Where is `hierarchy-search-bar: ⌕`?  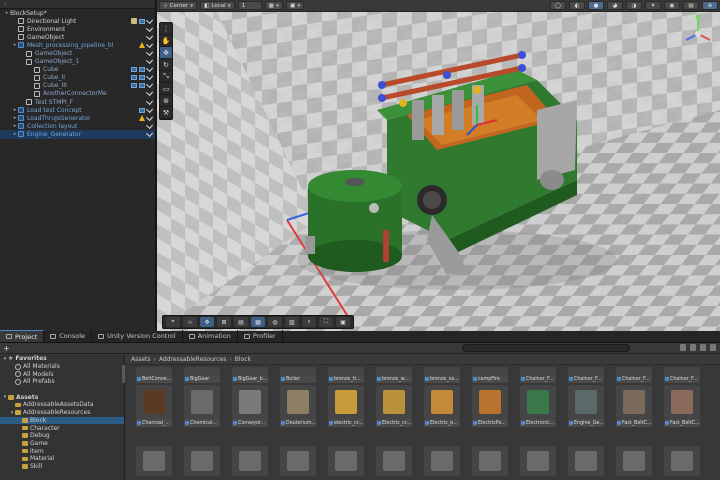
hierarchy-search-bar: ⌕ is located at coordinates (77, 4).